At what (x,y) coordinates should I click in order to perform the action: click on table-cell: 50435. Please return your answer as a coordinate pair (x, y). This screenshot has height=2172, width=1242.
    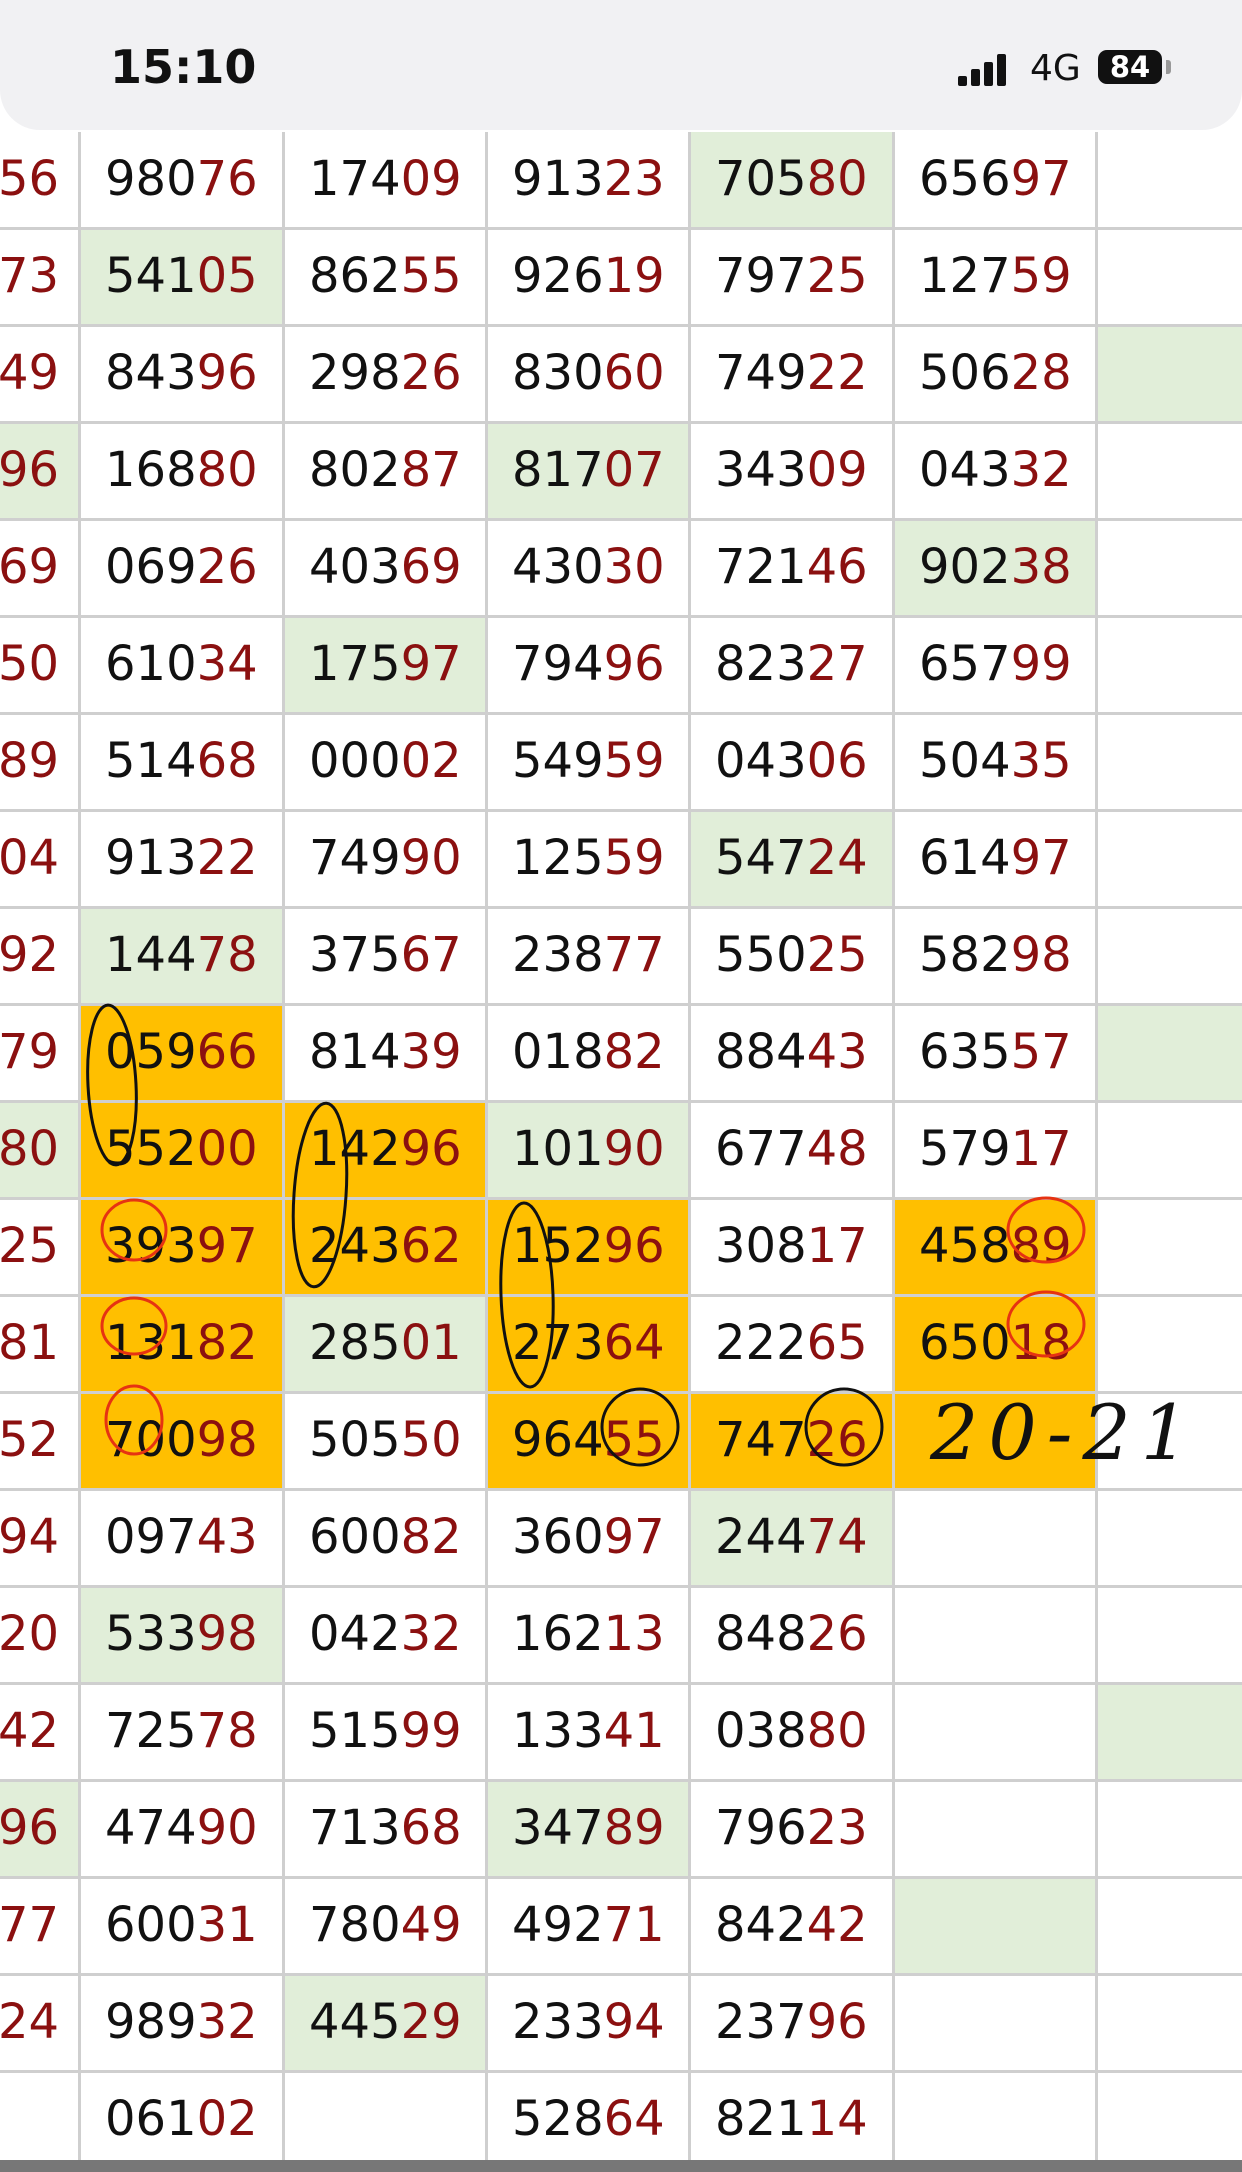
    Looking at the image, I should click on (995, 762).